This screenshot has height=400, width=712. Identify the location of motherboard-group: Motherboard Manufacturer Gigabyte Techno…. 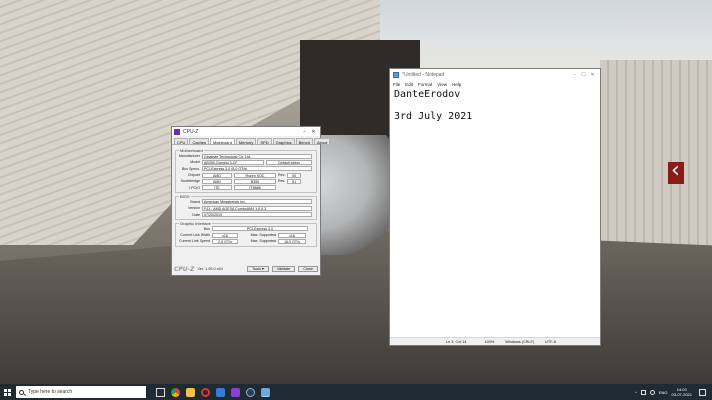
(246, 170).